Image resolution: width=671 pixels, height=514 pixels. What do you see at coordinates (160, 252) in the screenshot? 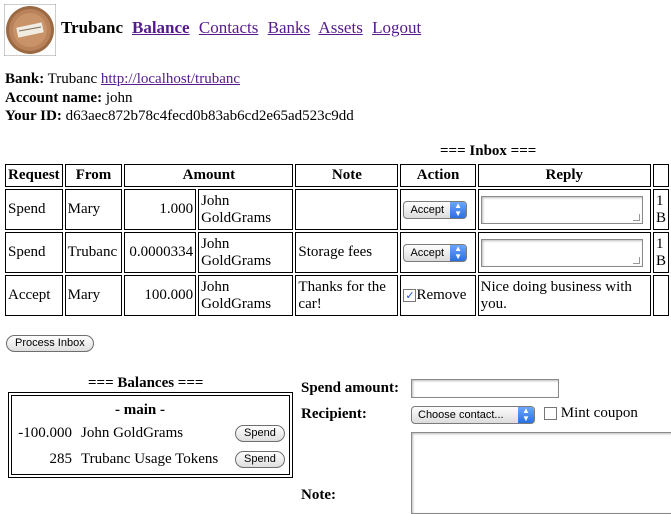
I see `amount-cell: 0.0000334` at bounding box center [160, 252].